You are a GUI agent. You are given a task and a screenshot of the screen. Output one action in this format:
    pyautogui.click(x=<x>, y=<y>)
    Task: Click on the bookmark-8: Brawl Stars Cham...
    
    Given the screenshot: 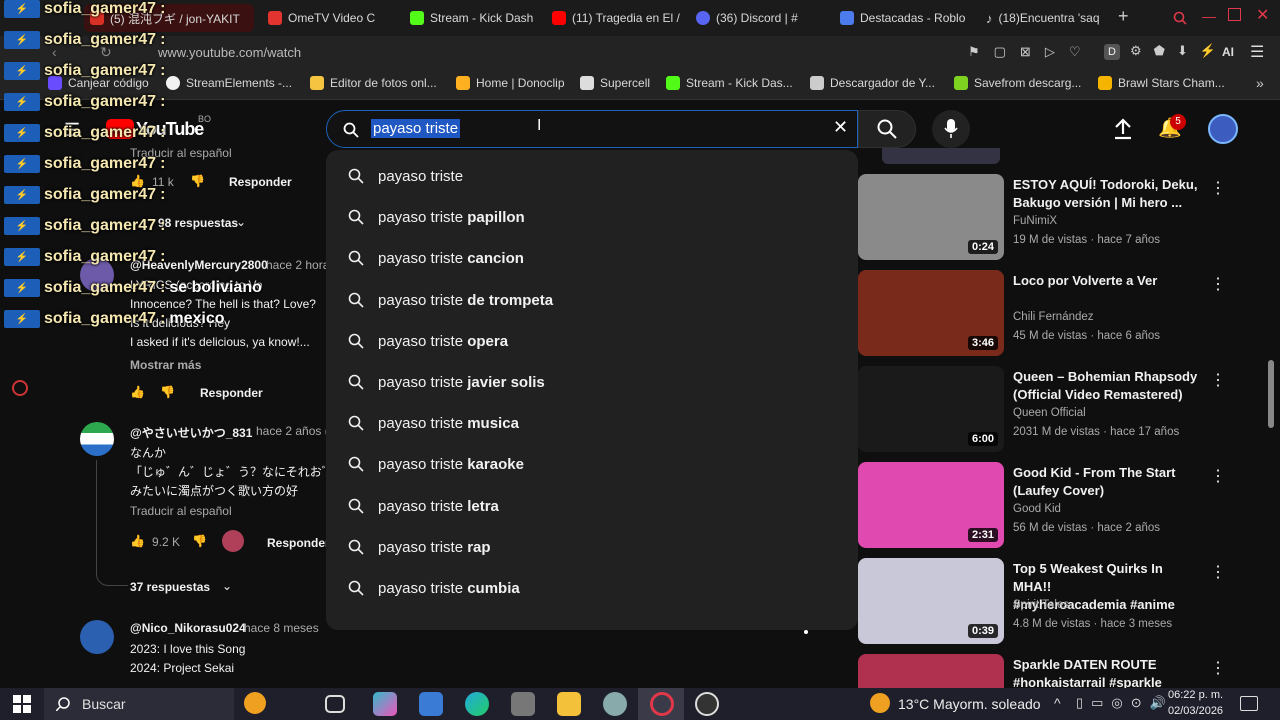 What is the action you would take?
    pyautogui.click(x=1161, y=83)
    